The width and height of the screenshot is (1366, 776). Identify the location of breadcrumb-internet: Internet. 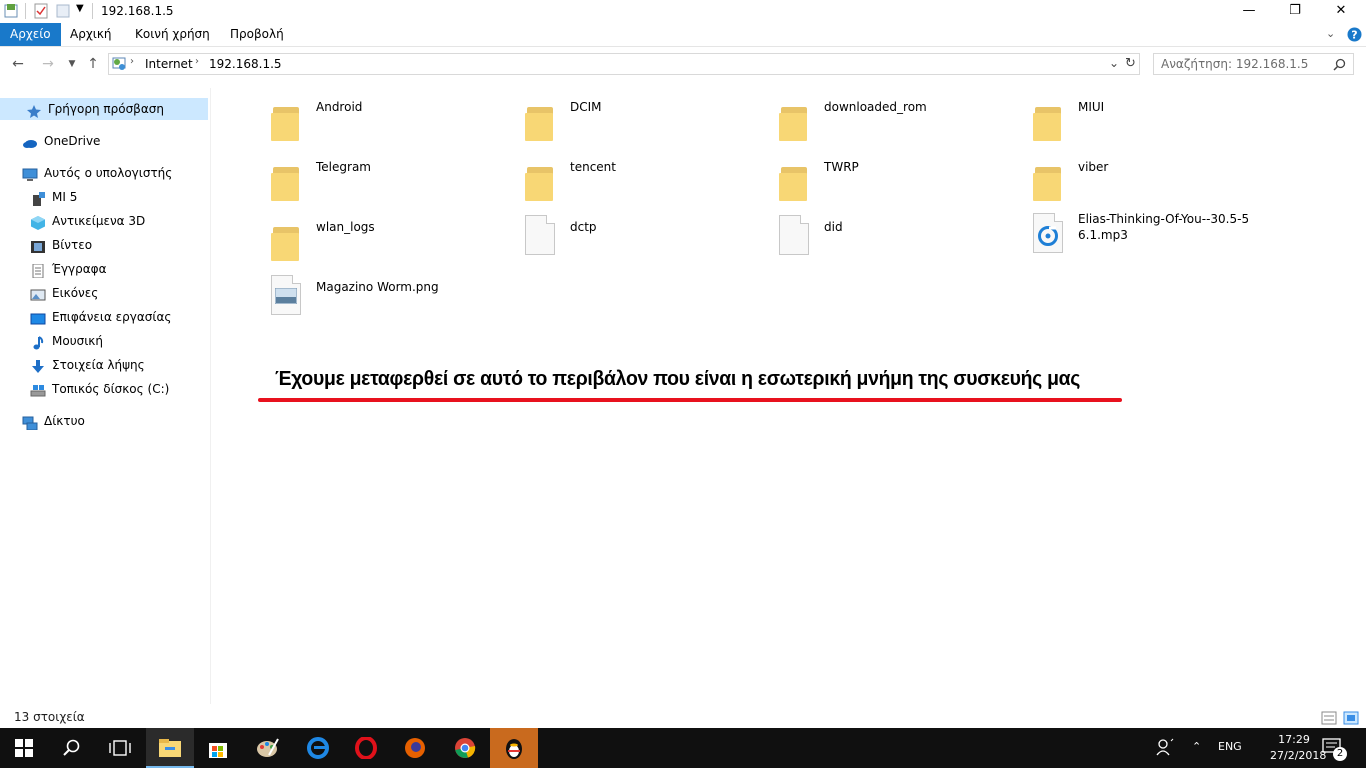
(169, 64).